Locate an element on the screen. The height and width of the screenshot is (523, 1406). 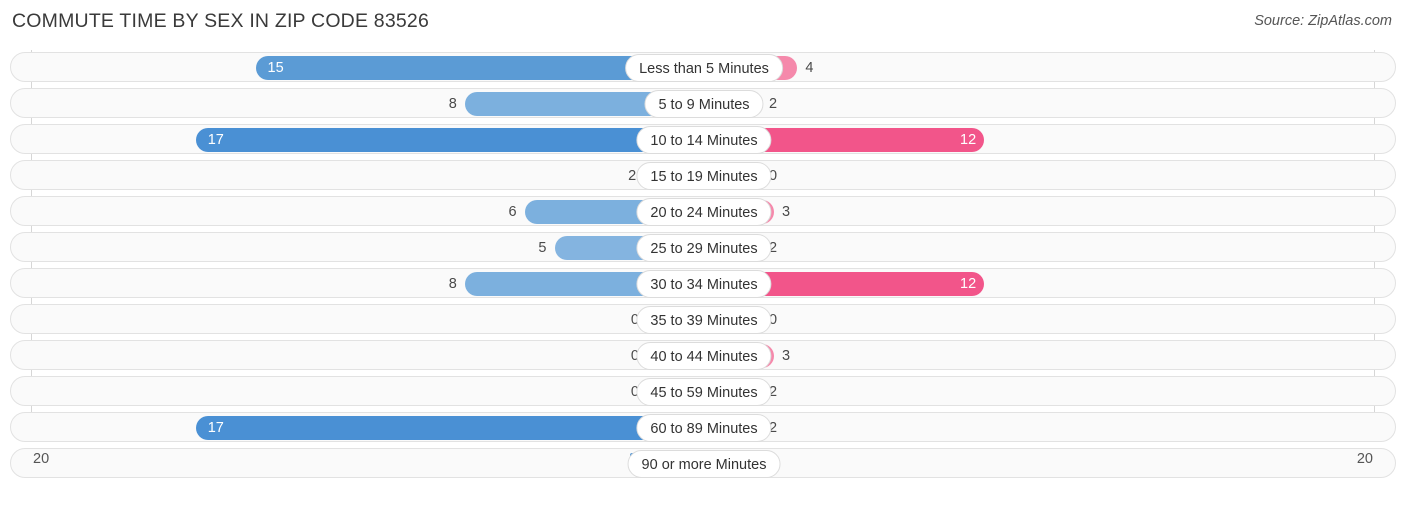
source-attribution: Source: ZipAtlas.com is located at coordinates (1323, 21).